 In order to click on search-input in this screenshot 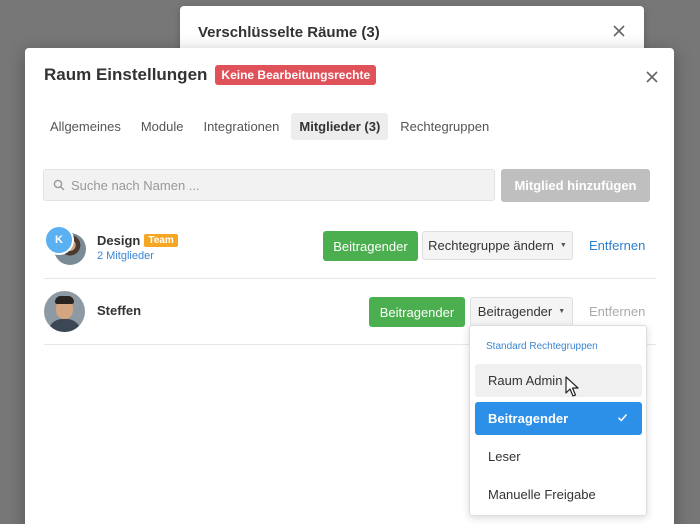, I will do `click(271, 185)`.